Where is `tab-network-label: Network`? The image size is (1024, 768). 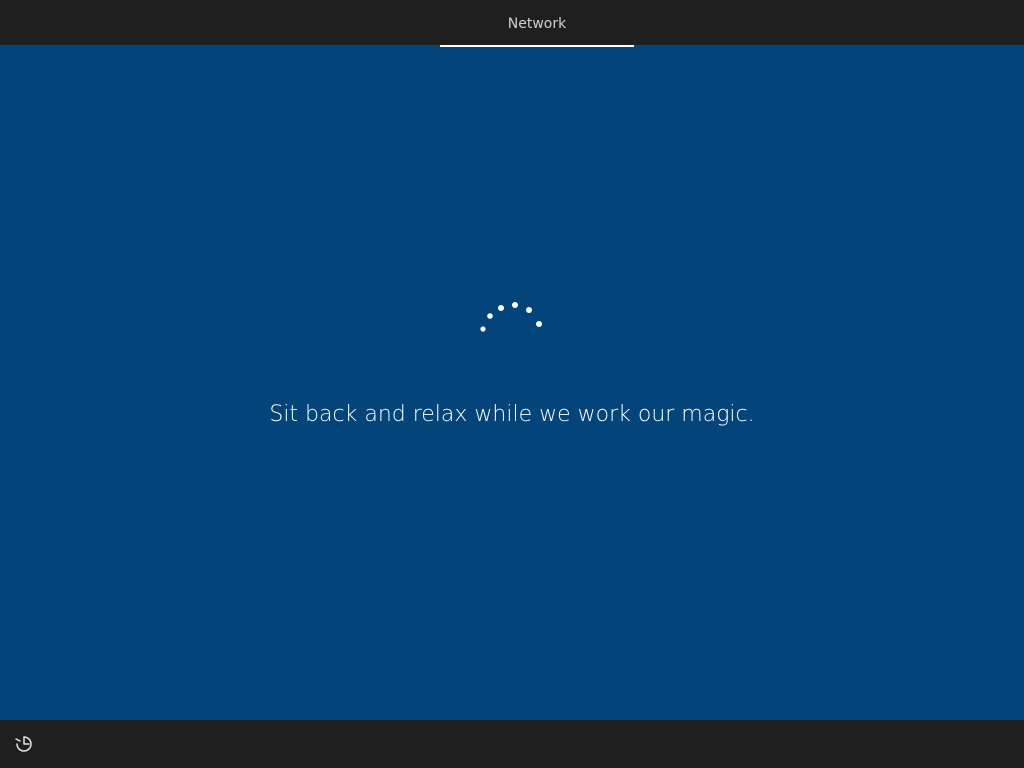
tab-network-label: Network is located at coordinates (537, 24).